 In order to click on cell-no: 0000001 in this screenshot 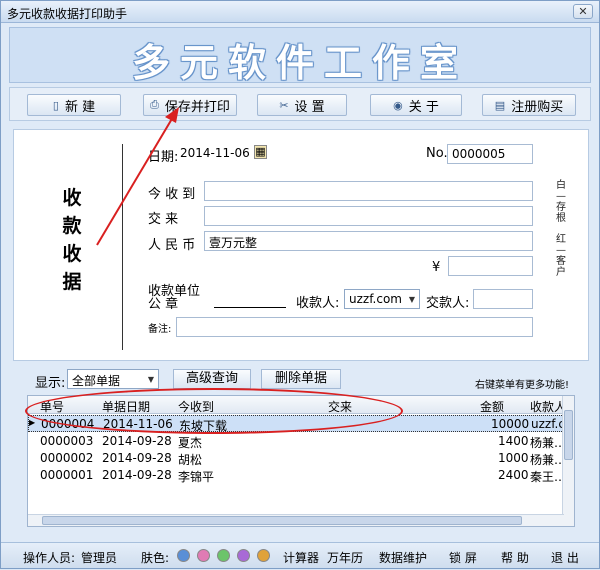, I will do `click(67, 475)`.